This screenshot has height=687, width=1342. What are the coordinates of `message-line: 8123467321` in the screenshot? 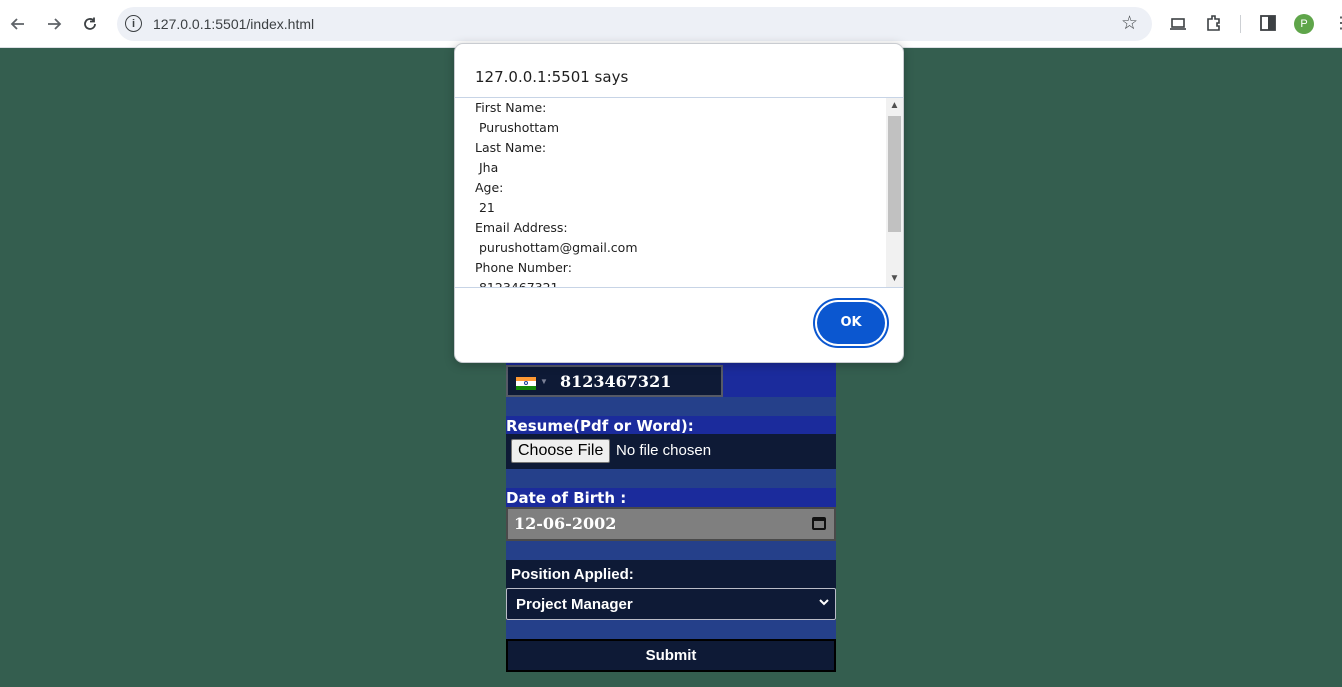 It's located at (517, 284).